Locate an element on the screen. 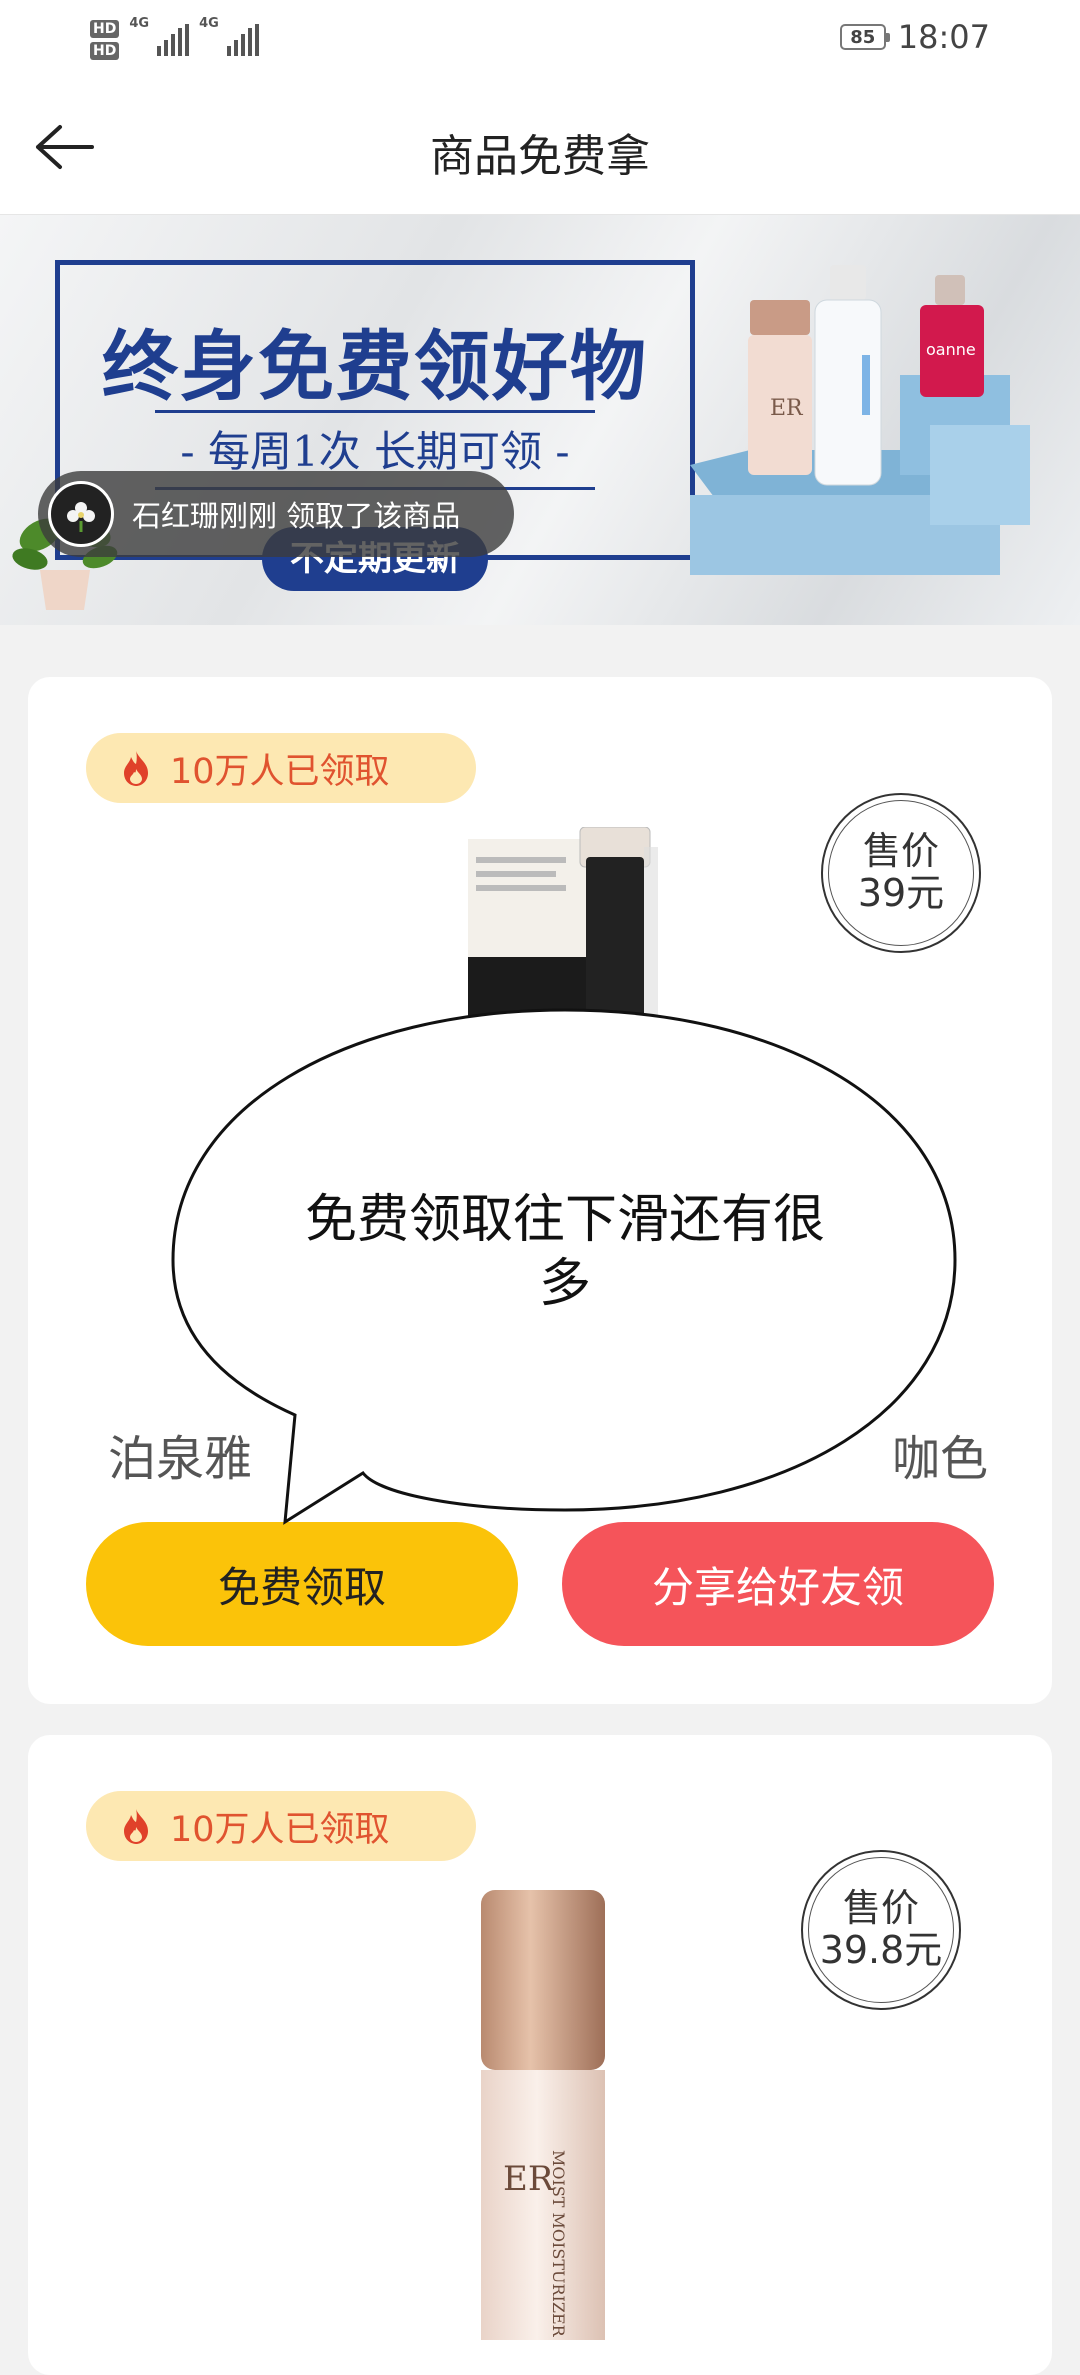 This screenshot has height=2375, width=1080. battery-icon: 85 is located at coordinates (864, 37).